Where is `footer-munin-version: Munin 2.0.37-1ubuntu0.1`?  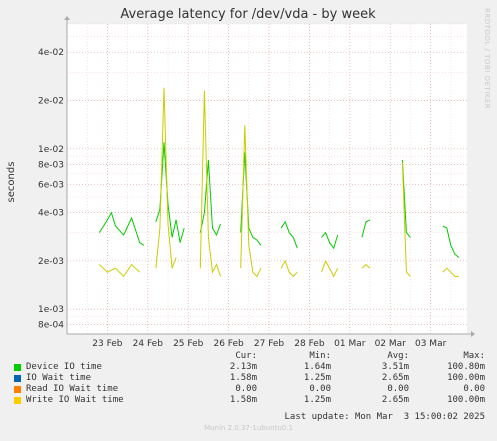
footer-munin-version: Munin 2.0.37-1ubuntu0.1 is located at coordinates (248, 428).